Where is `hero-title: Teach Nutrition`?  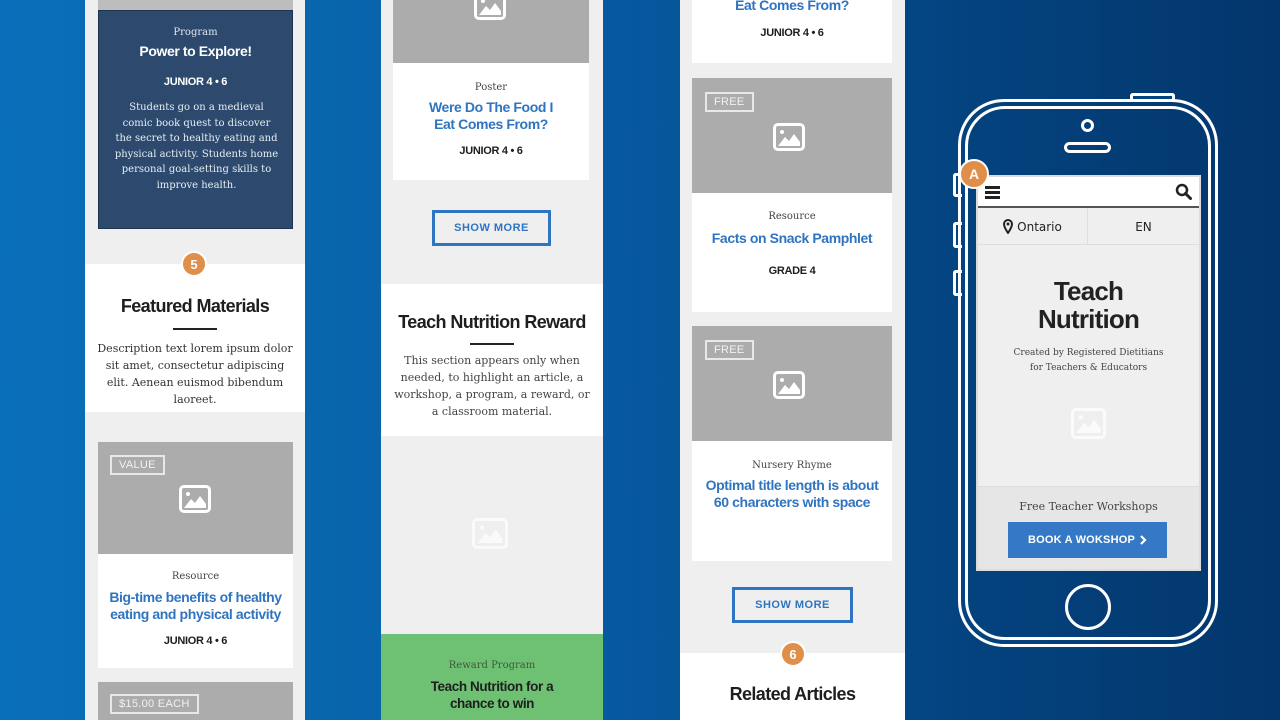 hero-title: Teach Nutrition is located at coordinates (1088, 305).